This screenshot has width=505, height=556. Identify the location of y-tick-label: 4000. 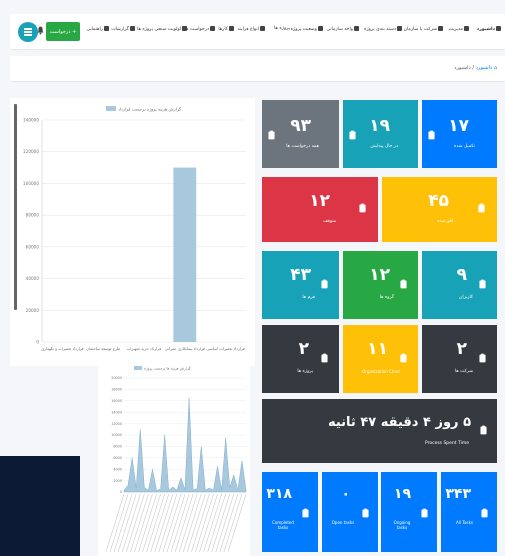
(117, 469).